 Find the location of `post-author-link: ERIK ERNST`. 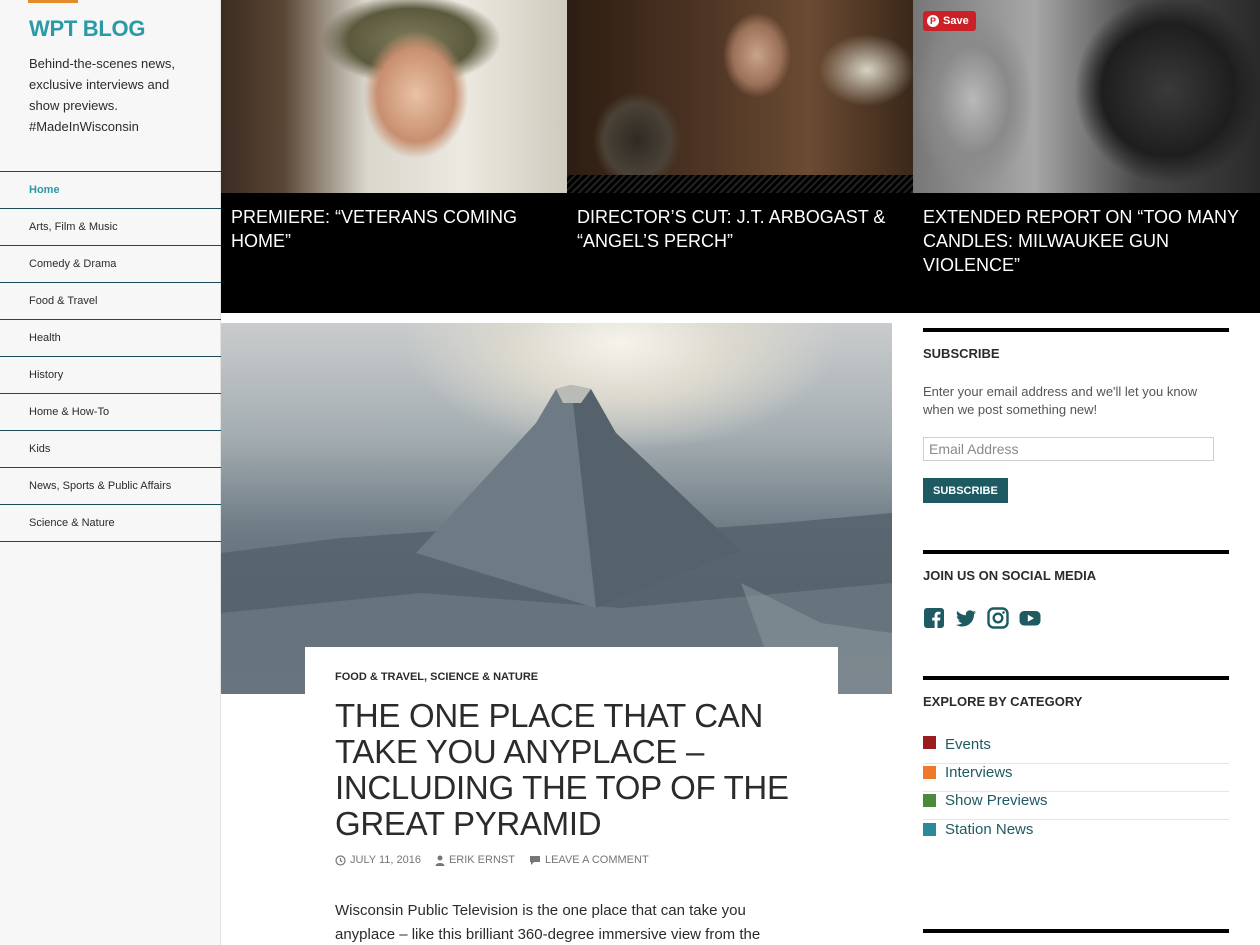

post-author-link: ERIK ERNST is located at coordinates (475, 860).